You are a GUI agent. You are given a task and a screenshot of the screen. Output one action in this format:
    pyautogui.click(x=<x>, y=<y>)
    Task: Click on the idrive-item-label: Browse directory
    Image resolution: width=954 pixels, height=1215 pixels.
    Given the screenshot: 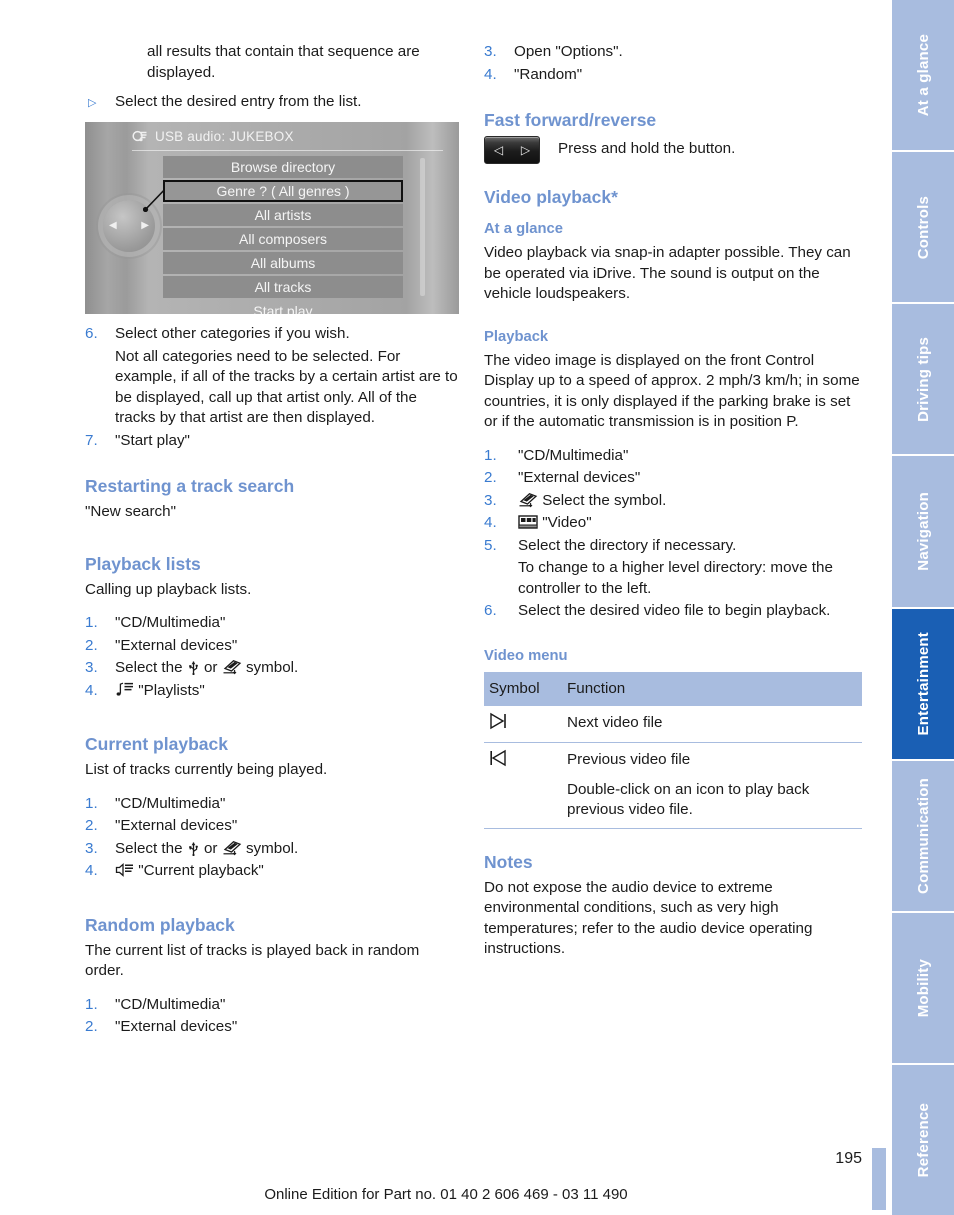 What is the action you would take?
    pyautogui.click(x=283, y=167)
    